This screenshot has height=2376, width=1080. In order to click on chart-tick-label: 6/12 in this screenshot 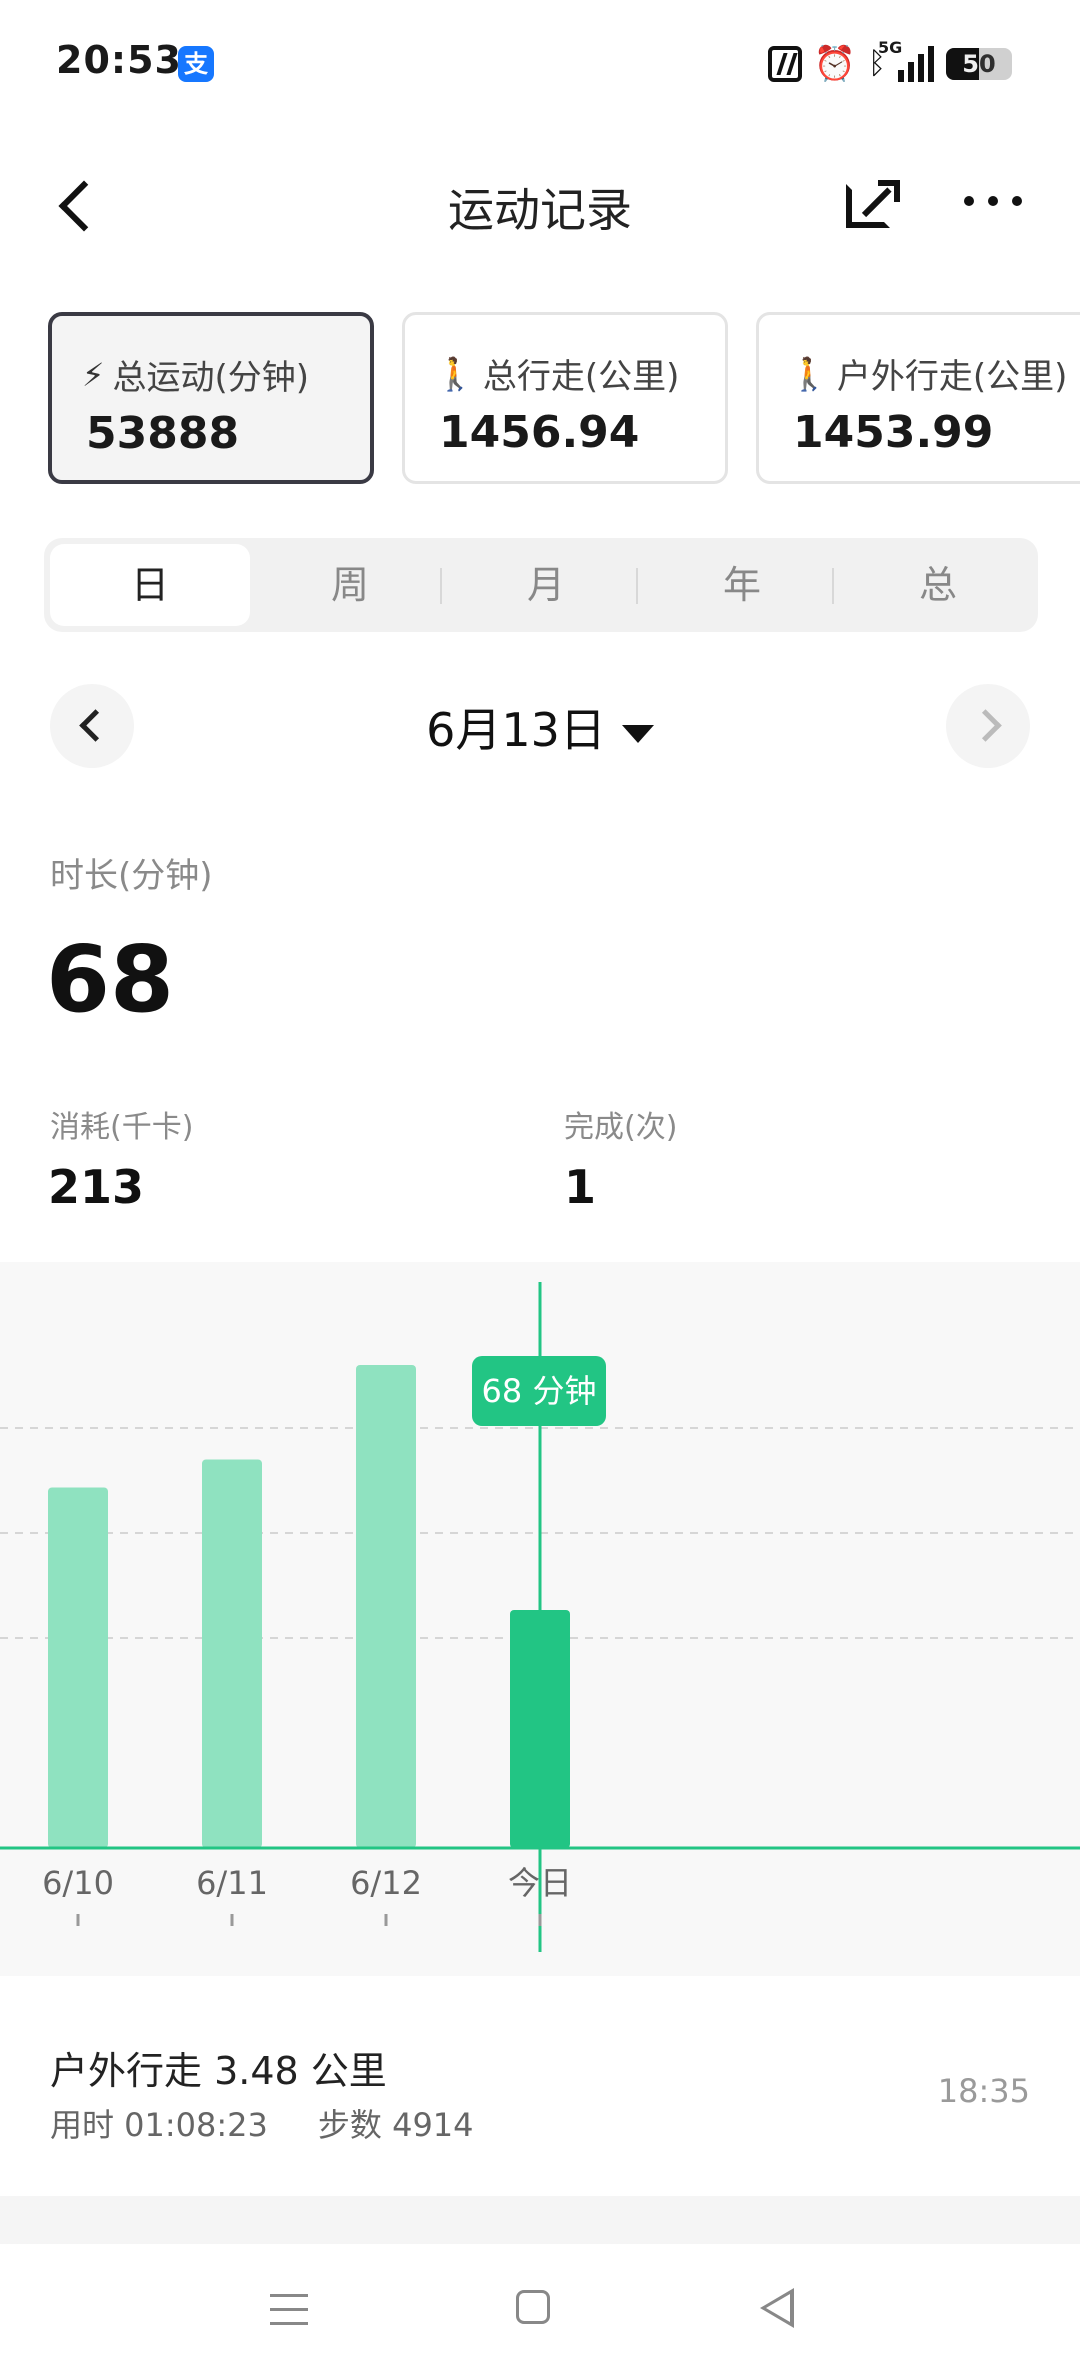, I will do `click(386, 1883)`.